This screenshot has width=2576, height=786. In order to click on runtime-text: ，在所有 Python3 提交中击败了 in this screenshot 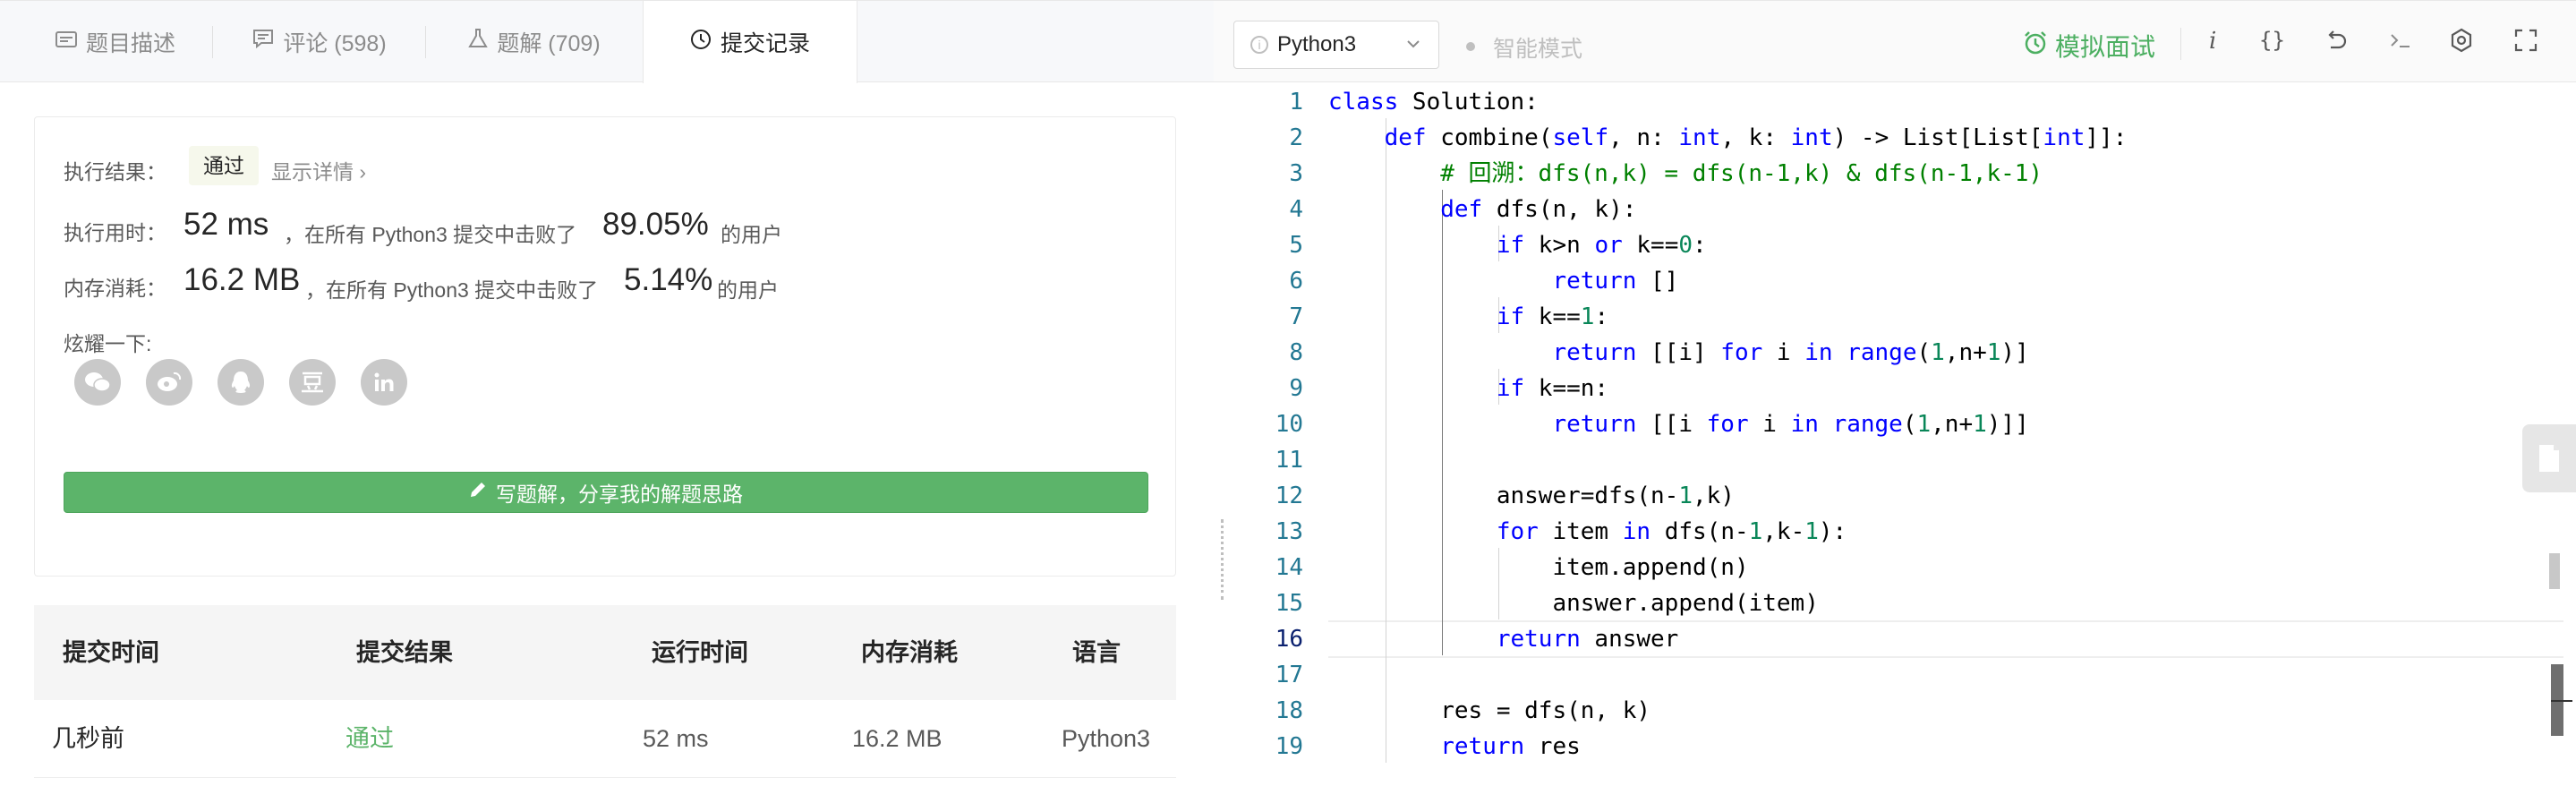, I will do `click(430, 234)`.